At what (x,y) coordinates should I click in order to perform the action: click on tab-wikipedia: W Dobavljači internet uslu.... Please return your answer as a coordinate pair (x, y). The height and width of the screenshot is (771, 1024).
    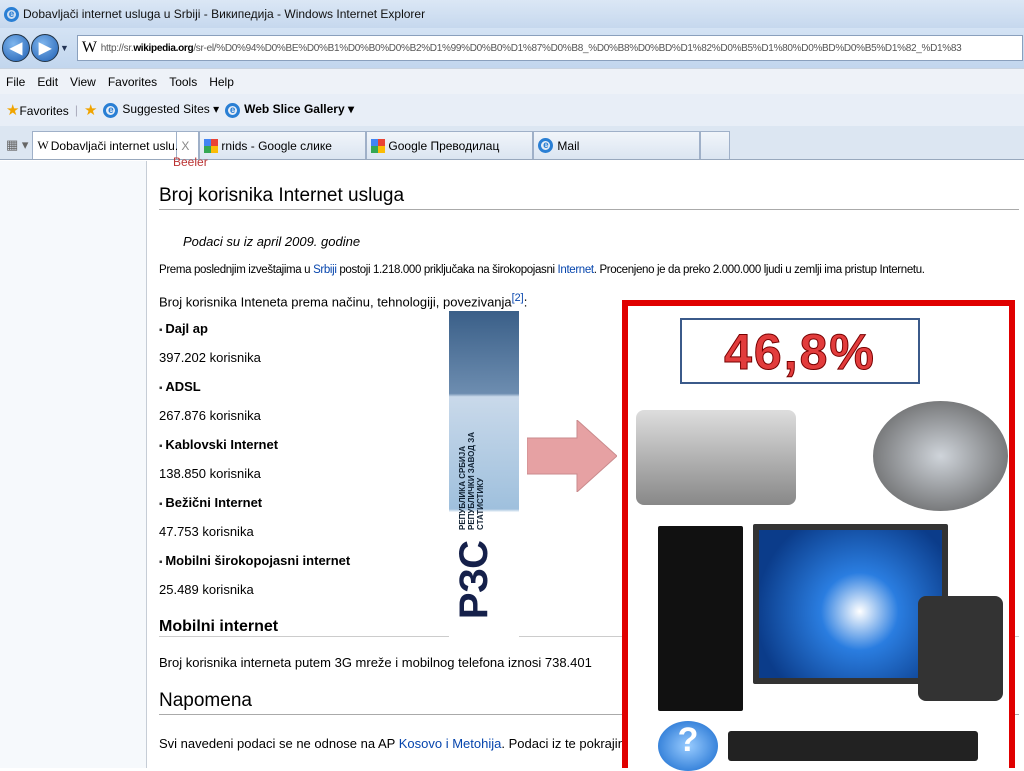
    Looking at the image, I should click on (108, 145).